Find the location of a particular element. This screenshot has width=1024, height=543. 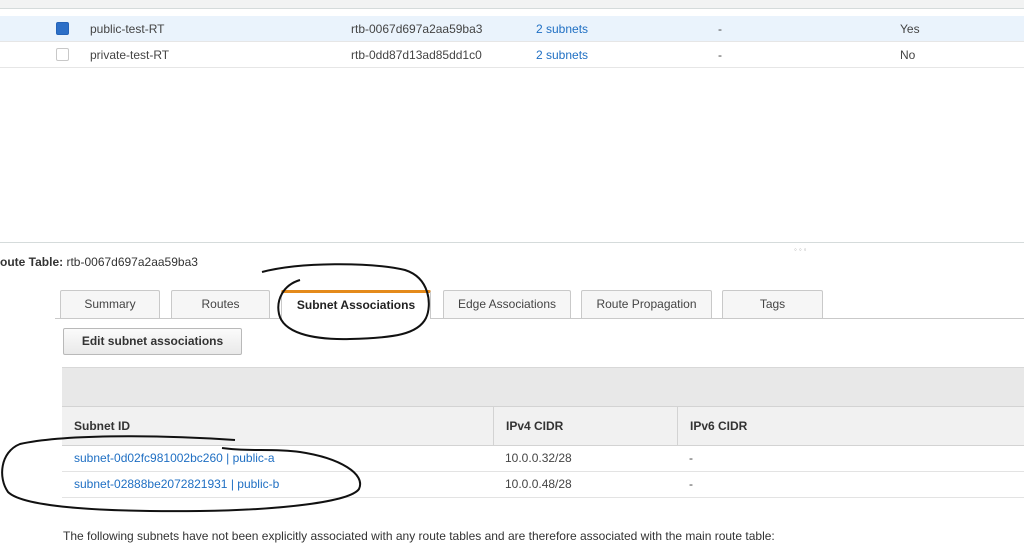

panel-splitter is located at coordinates (512, 242).